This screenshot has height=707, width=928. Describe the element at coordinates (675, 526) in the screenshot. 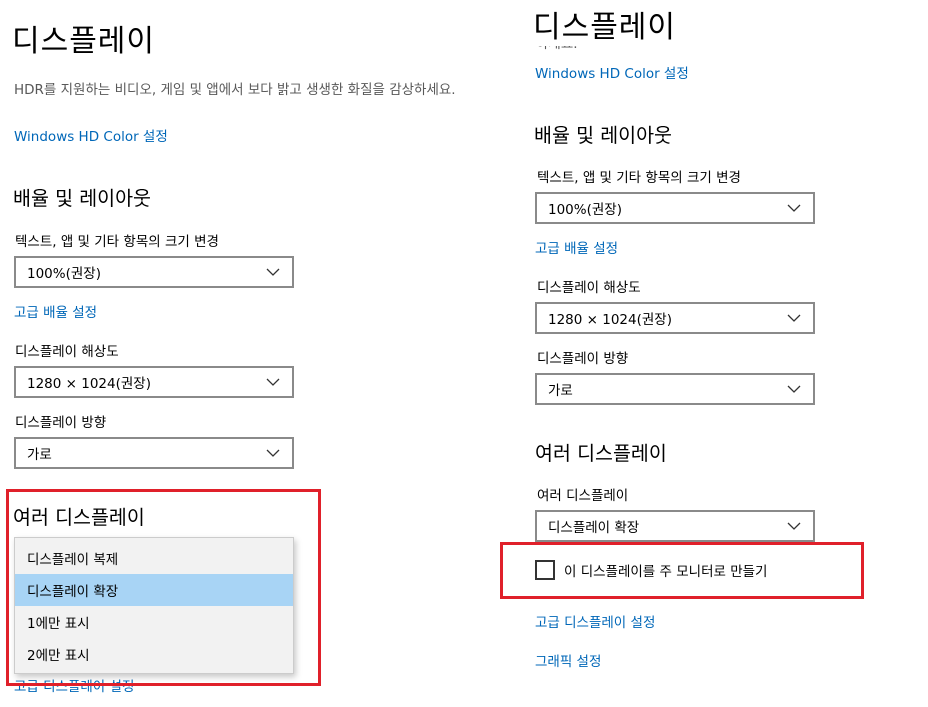

I see `multi-display-dropdown: 디스플레이 확장` at that location.